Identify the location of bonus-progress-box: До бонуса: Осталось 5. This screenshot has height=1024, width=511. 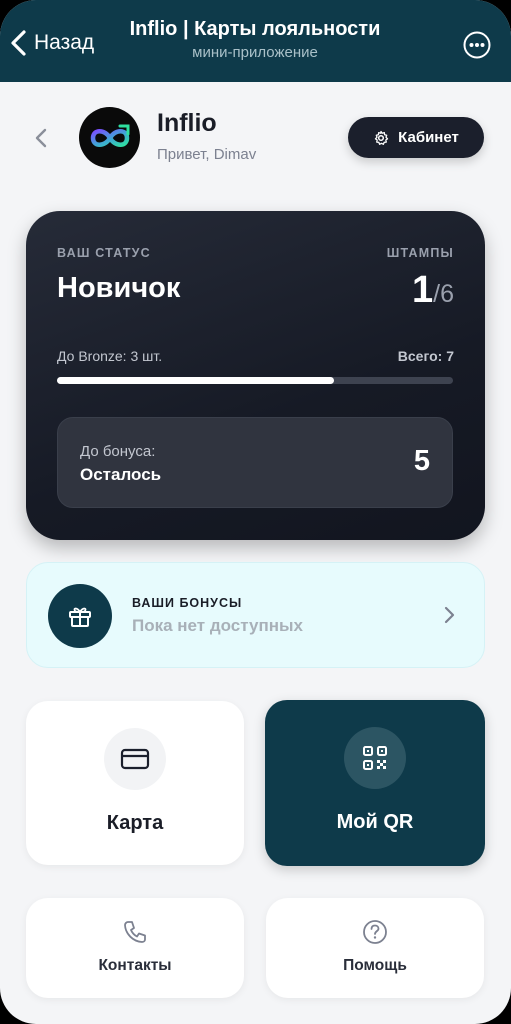
(255, 462).